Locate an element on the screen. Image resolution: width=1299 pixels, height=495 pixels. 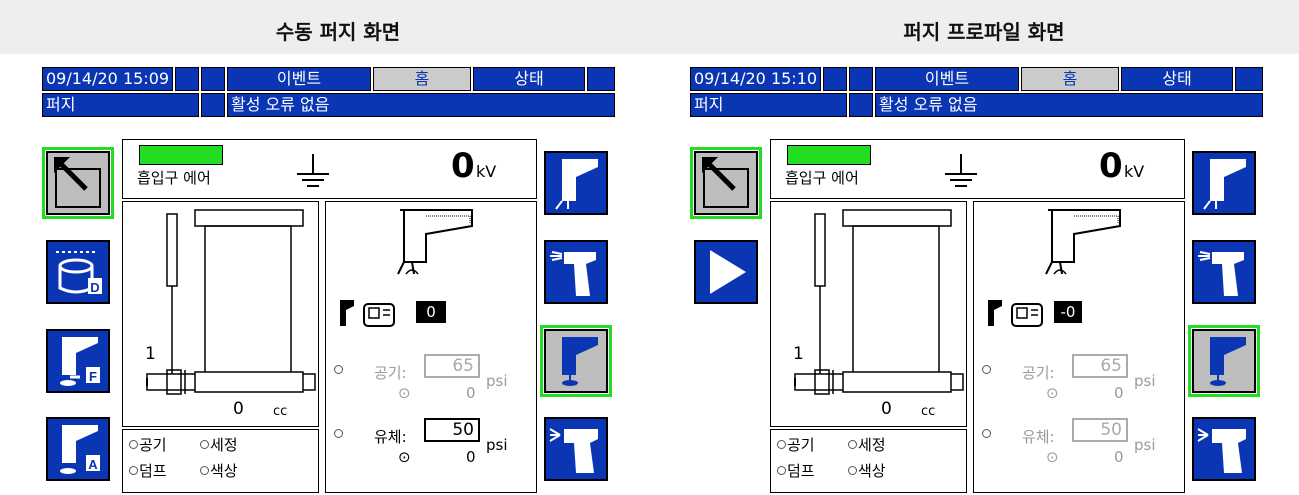
gun-flush-icon: F is located at coordinates (79, 361).